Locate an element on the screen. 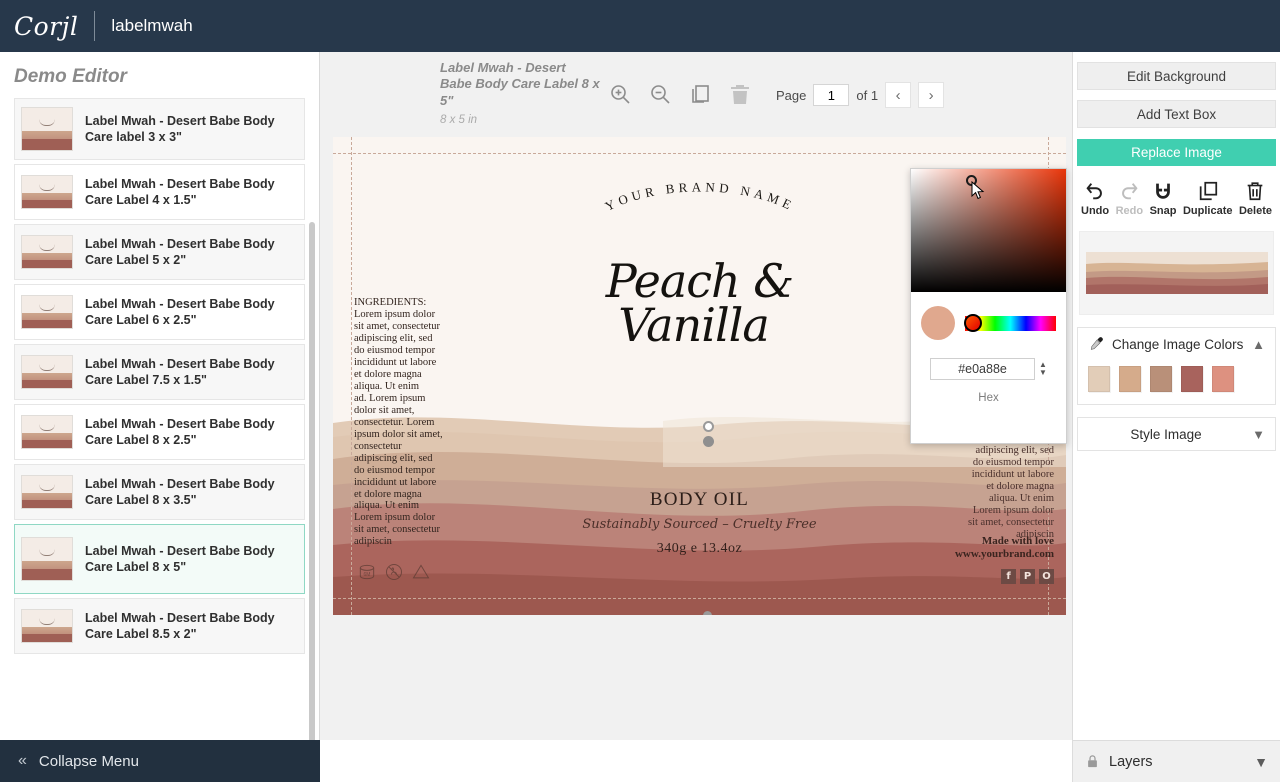  replace-image-button: Replace Image is located at coordinates (1176, 152).